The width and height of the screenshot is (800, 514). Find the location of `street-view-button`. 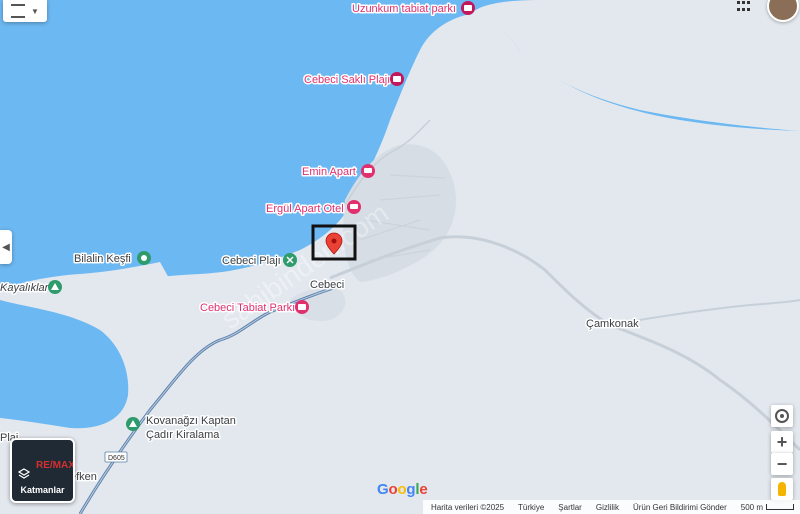

street-view-button is located at coordinates (782, 489).